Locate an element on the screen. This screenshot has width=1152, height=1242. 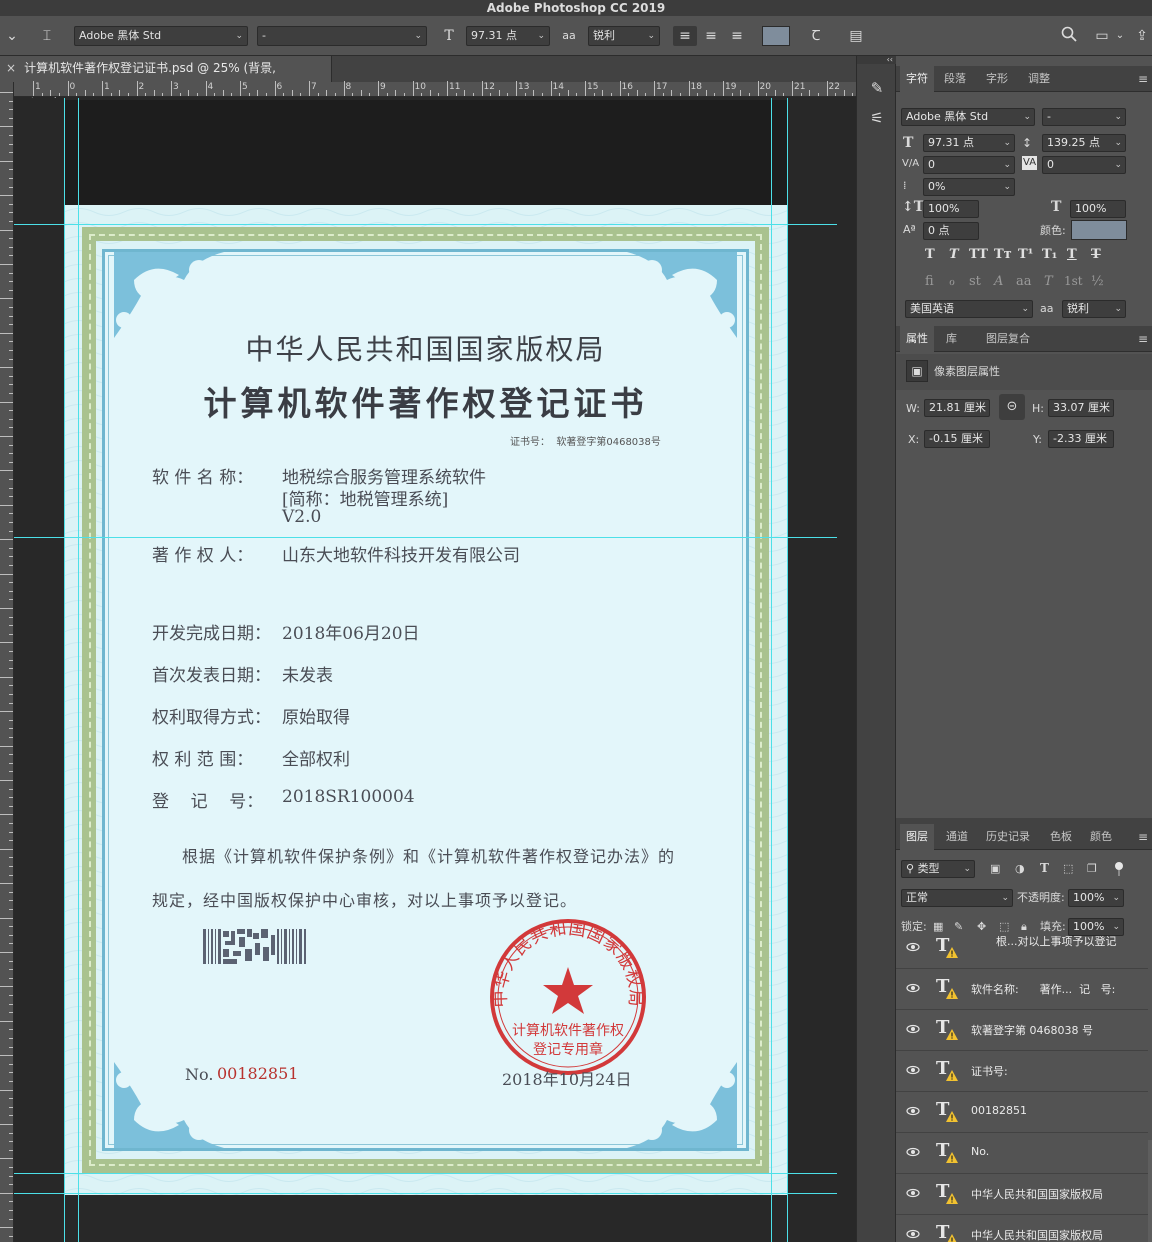
superscript-icon: T¹ is located at coordinates (1025, 254).